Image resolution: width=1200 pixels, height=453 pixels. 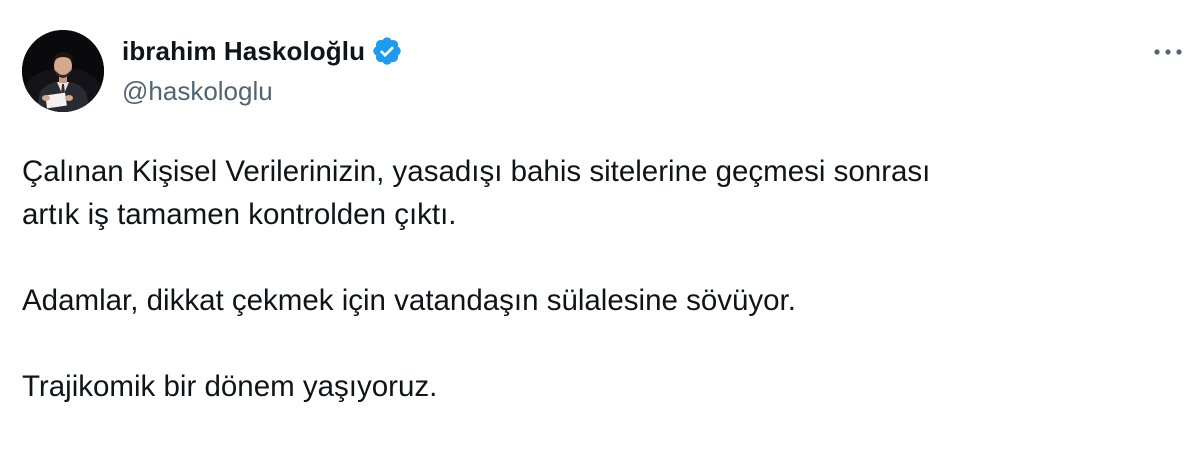 I want to click on author-name-row: ibrahim Haskoloğlu, so click(x=262, y=51).